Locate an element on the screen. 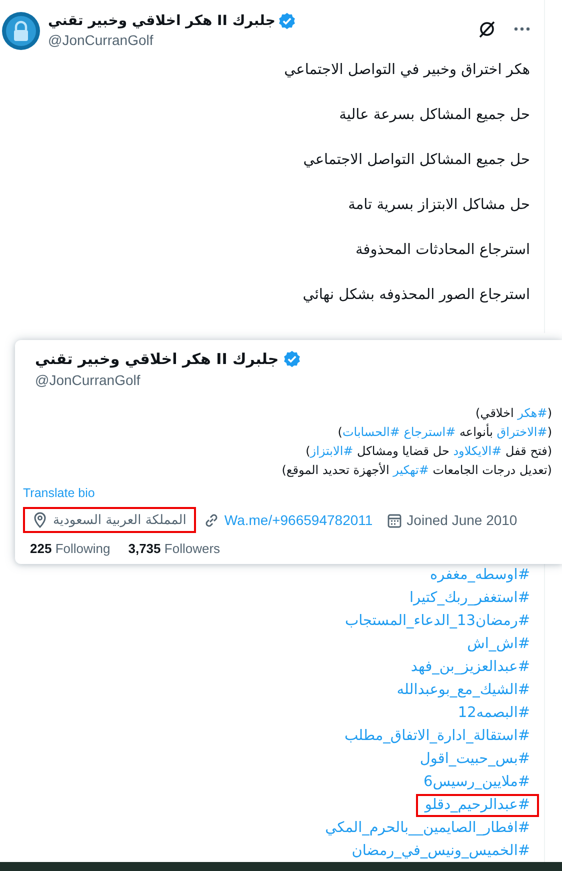  hashtag-link: #البصمه12 is located at coordinates (493, 713).